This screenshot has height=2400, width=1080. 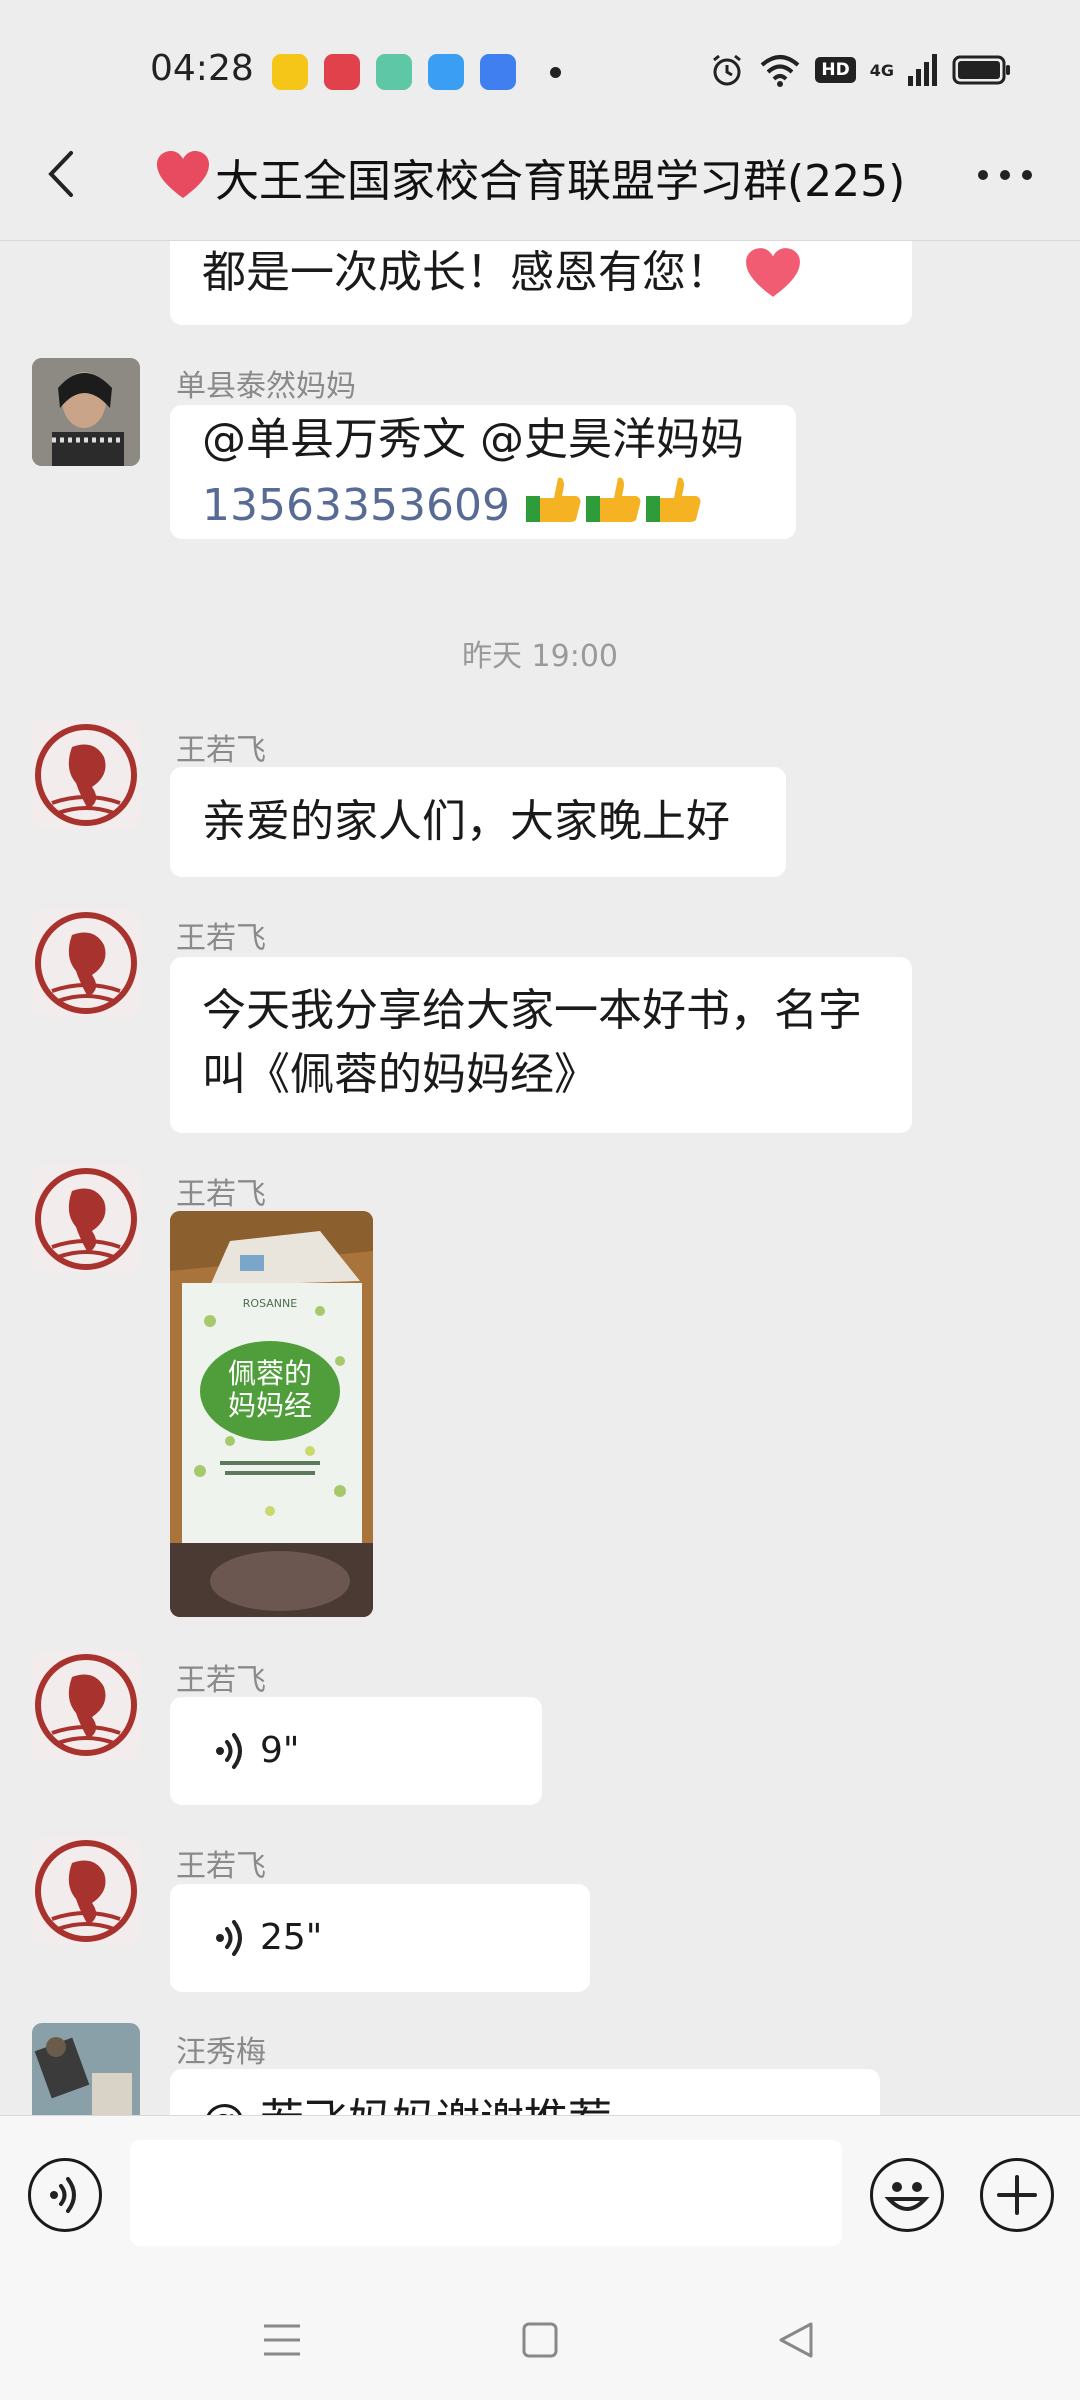 I want to click on input-bar, so click(x=540, y=2198).